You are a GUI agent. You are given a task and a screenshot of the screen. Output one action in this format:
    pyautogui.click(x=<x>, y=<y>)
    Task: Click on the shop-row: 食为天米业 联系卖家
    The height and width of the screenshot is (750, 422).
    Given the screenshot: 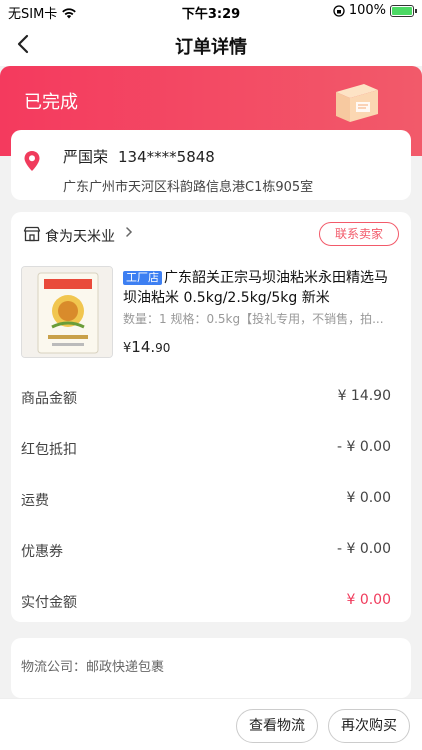 What is the action you would take?
    pyautogui.click(x=211, y=234)
    